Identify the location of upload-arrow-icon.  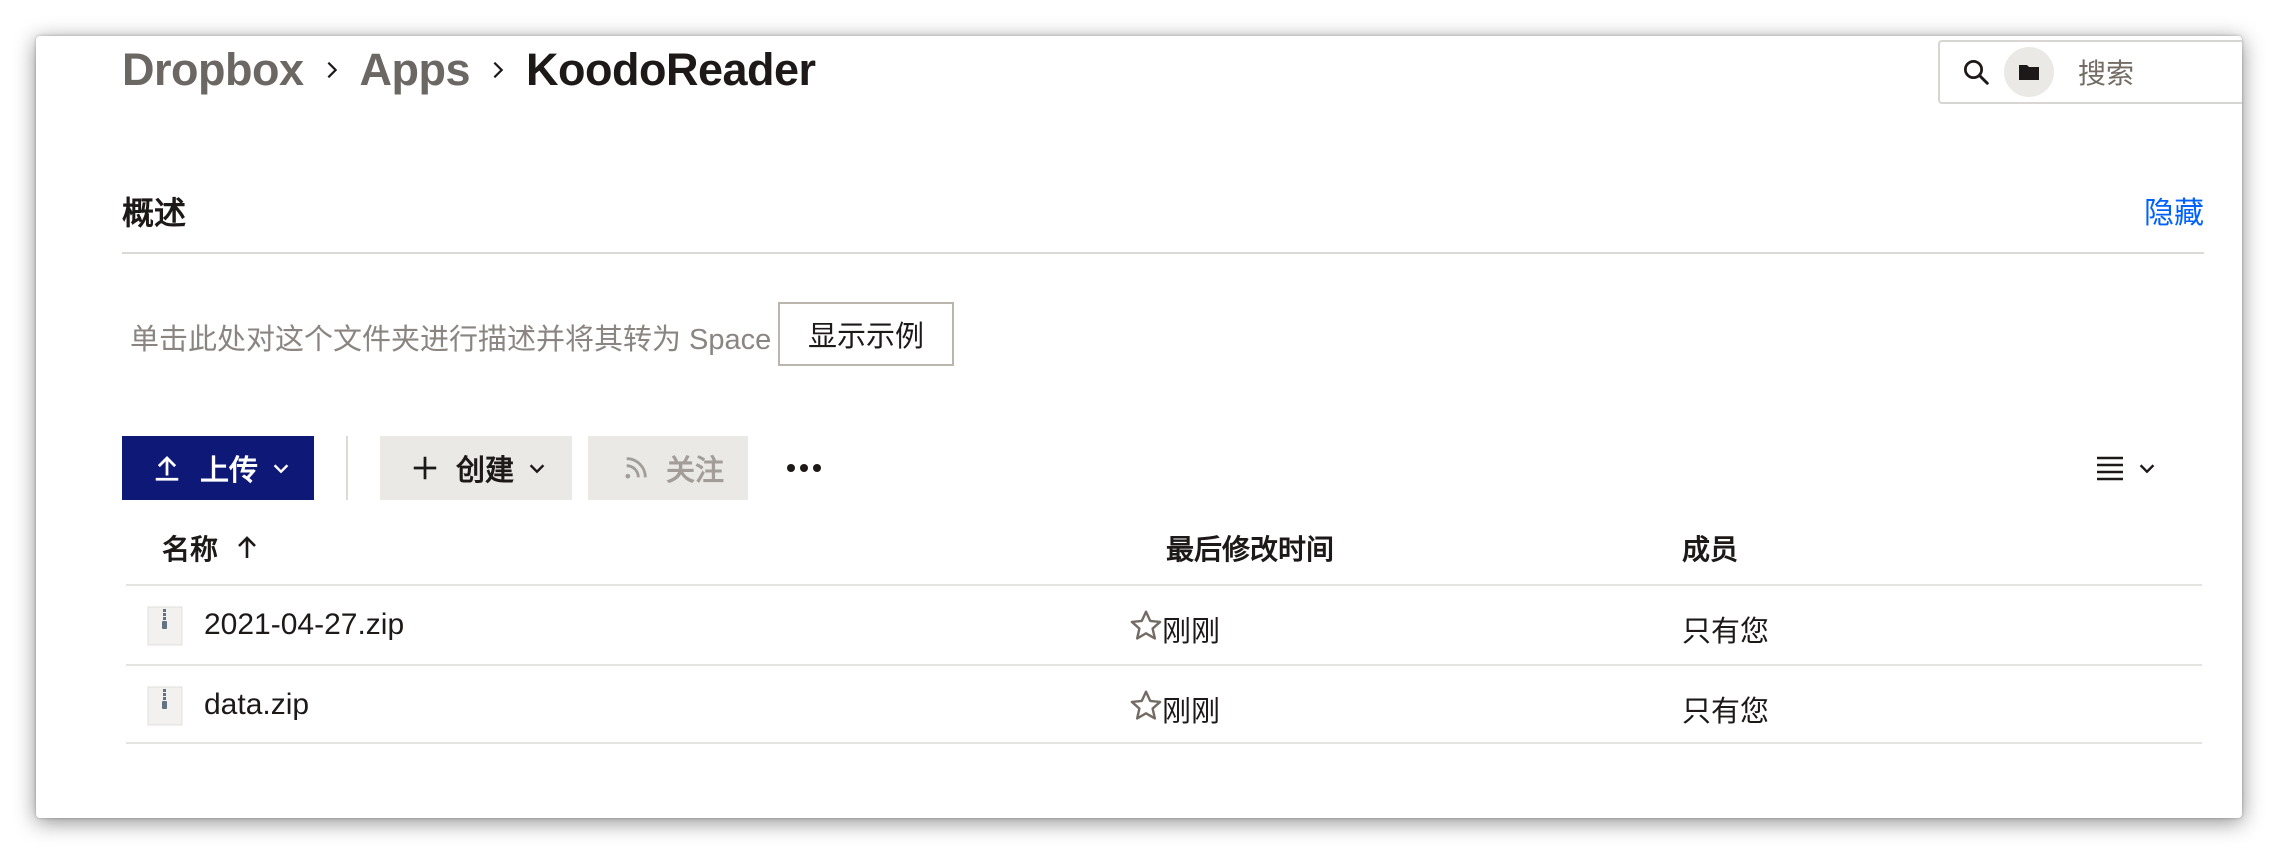
(167, 468).